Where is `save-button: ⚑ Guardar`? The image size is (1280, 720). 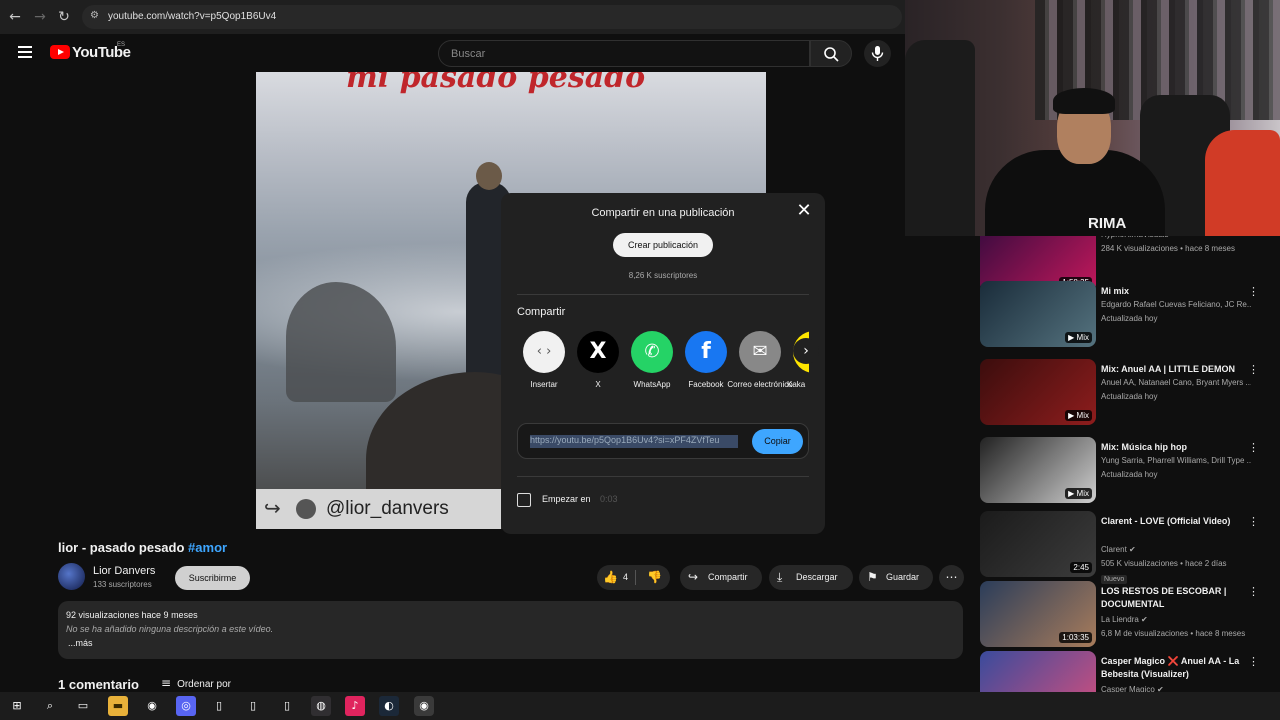
save-button: ⚑ Guardar is located at coordinates (896, 577).